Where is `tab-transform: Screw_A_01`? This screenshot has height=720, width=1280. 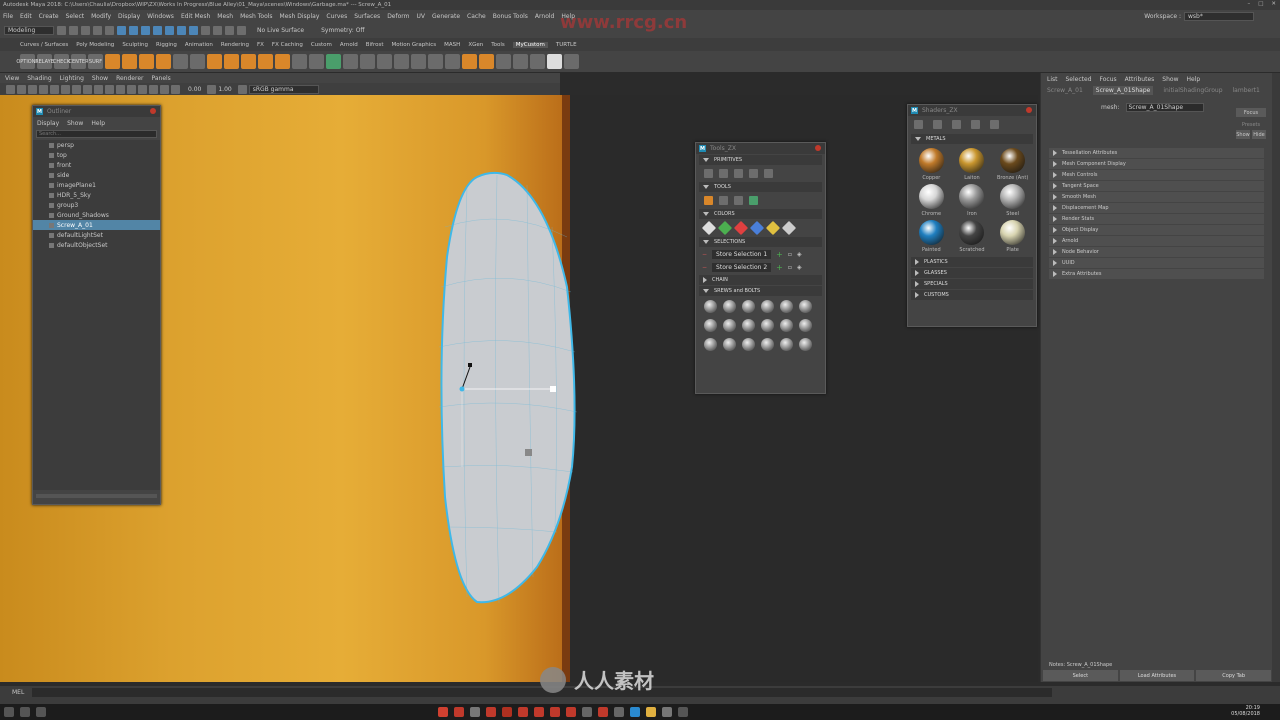 tab-transform: Screw_A_01 is located at coordinates (1065, 90).